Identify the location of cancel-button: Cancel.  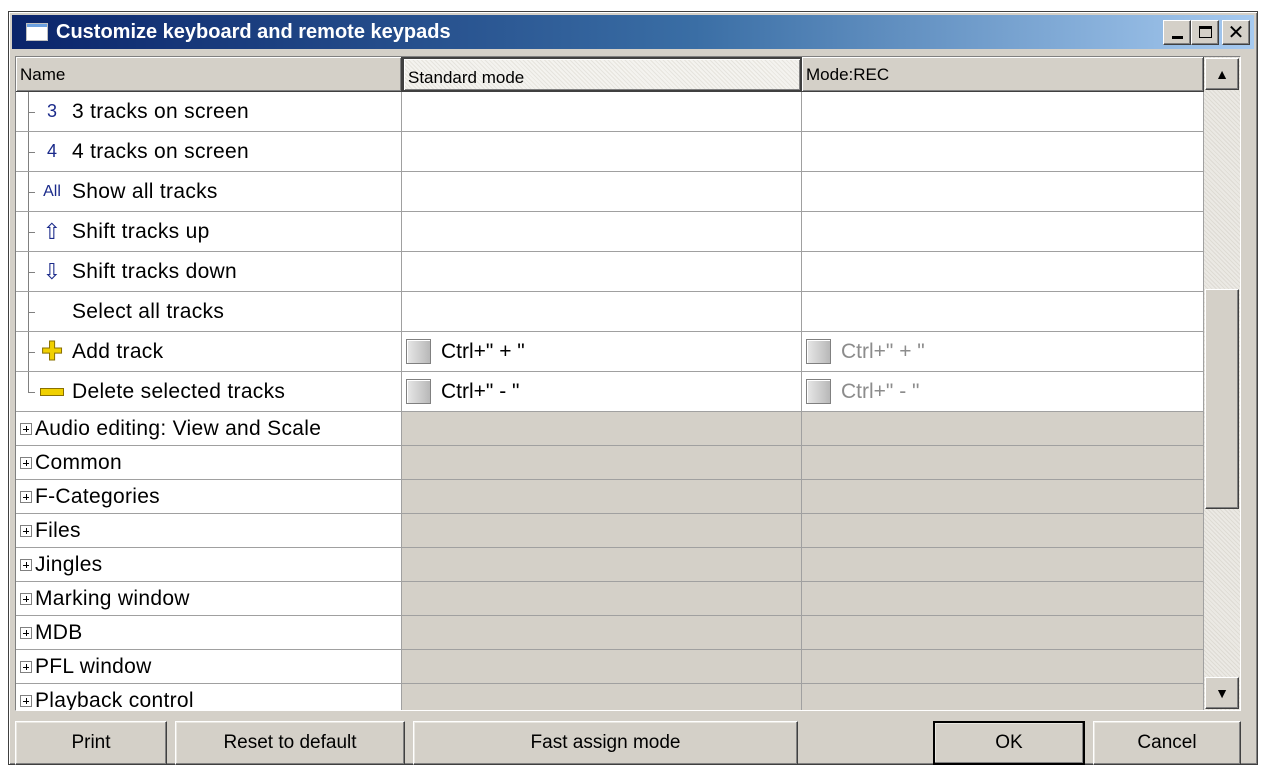
(1167, 743).